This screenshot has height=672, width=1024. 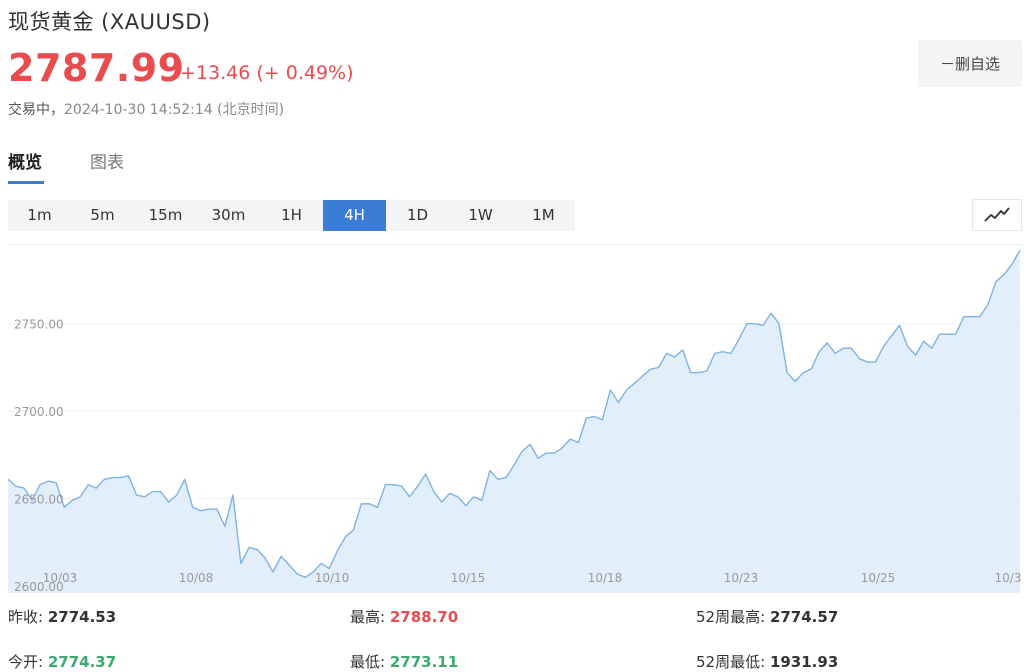 I want to click on y-tick-label-3: 2750.00, so click(x=39, y=325).